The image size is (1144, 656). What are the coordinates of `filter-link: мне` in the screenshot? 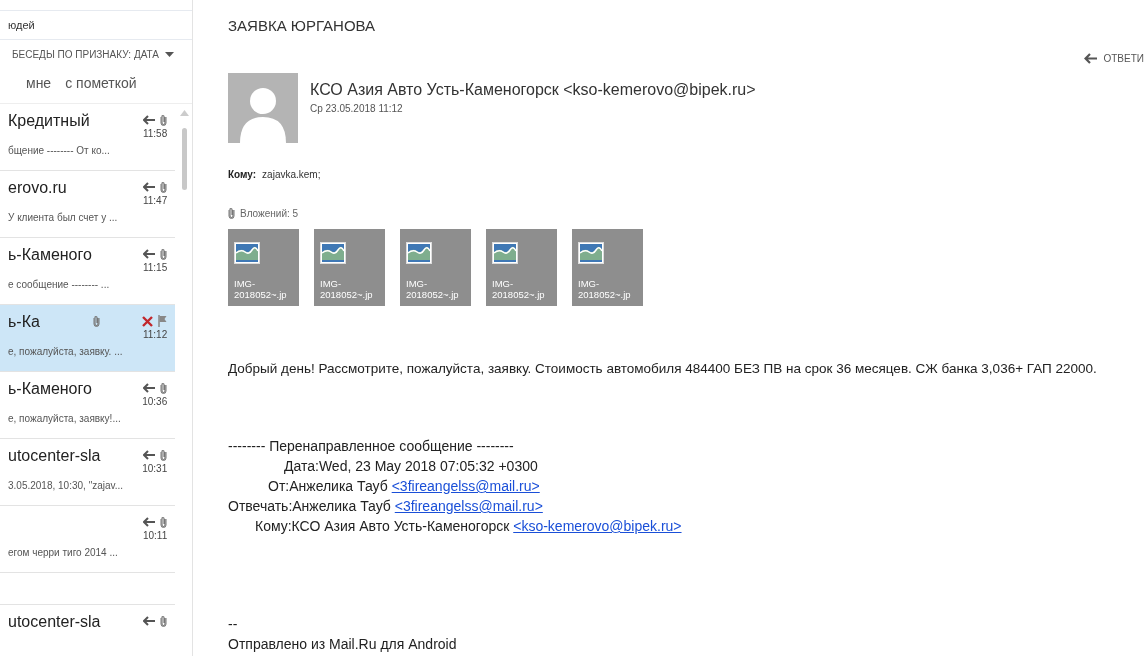 It's located at (39, 83).